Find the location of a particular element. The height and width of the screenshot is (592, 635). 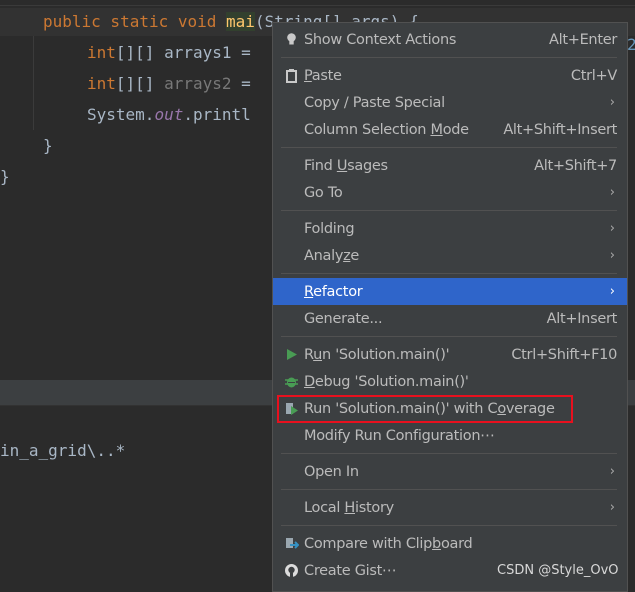

compare-icon is located at coordinates (292, 543).